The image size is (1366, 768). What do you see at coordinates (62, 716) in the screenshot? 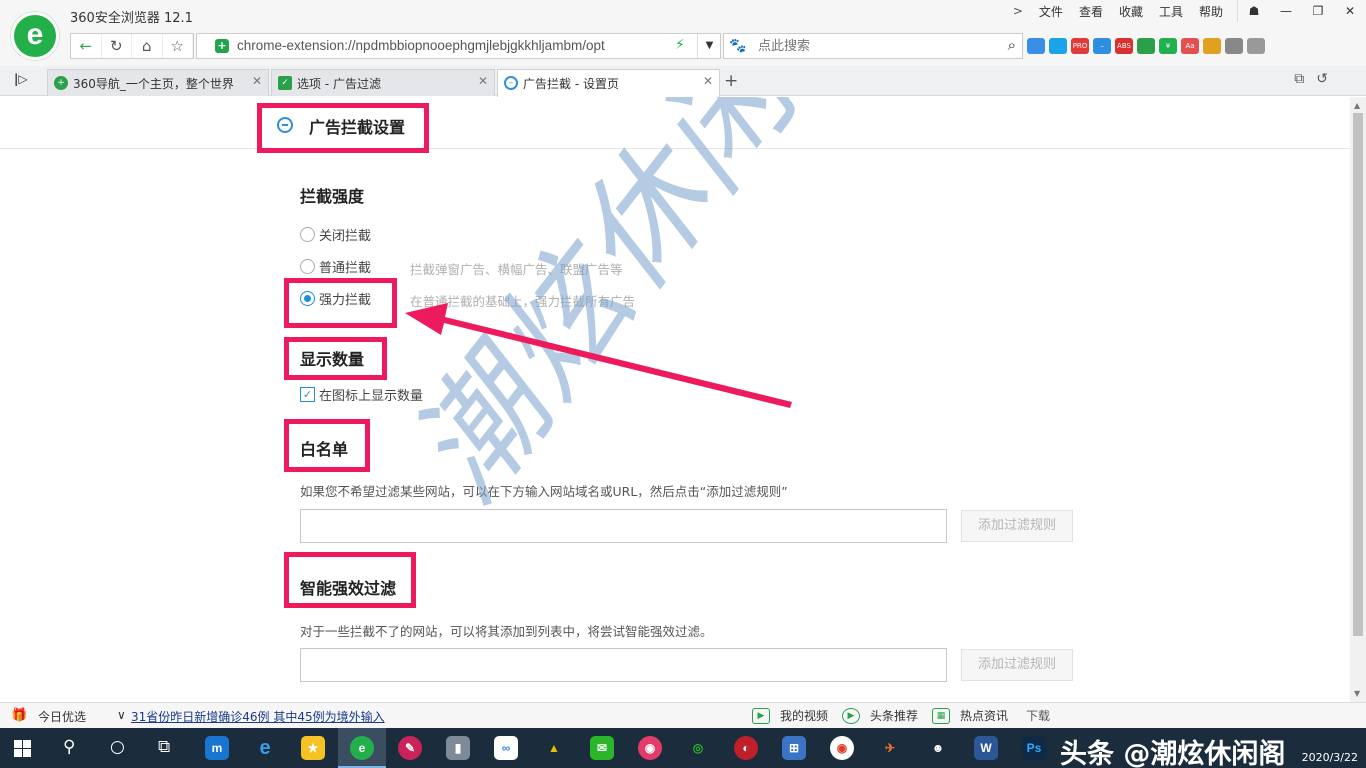
I see `today-picks: 今日优选` at bounding box center [62, 716].